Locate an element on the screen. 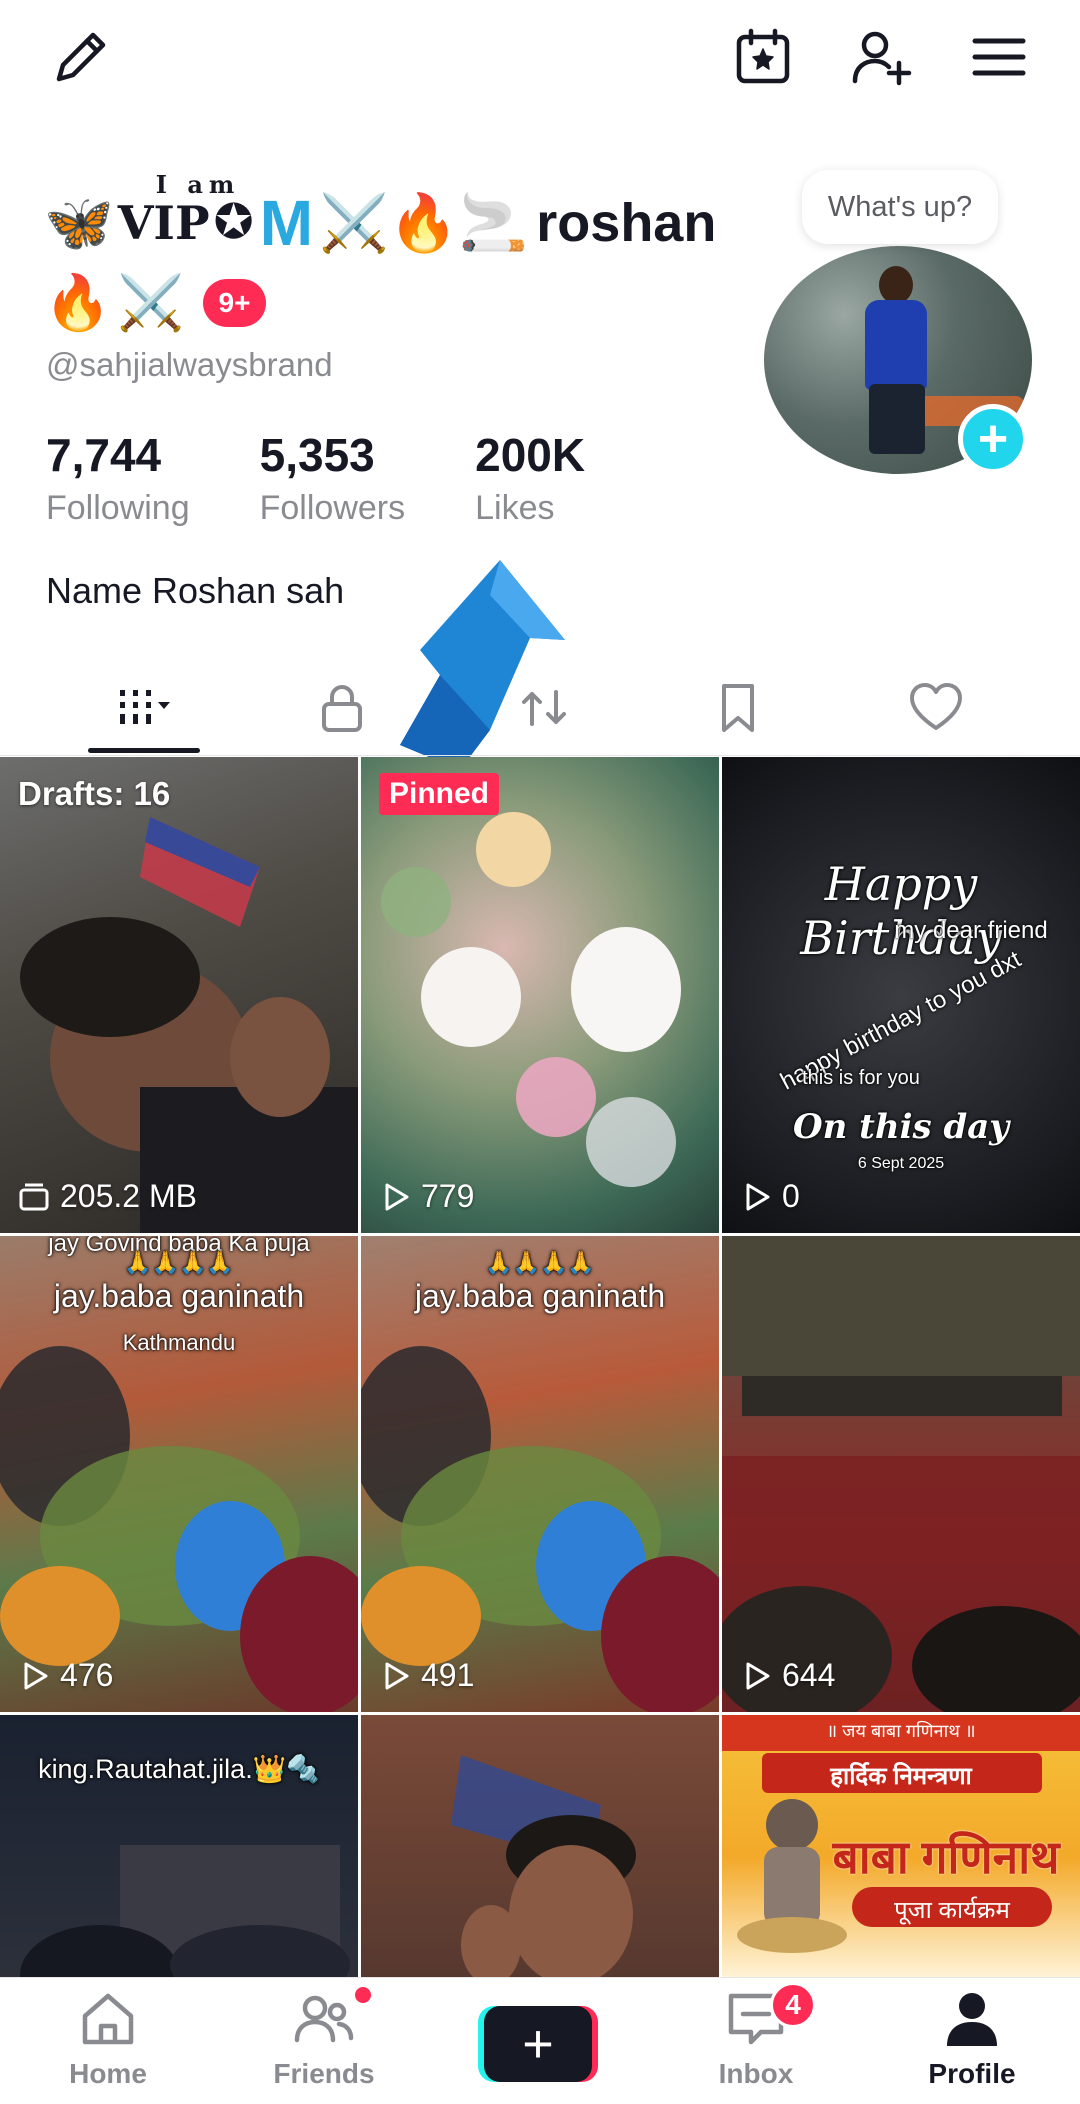  stat-followers: 5,353 Followers is located at coordinates (332, 479).